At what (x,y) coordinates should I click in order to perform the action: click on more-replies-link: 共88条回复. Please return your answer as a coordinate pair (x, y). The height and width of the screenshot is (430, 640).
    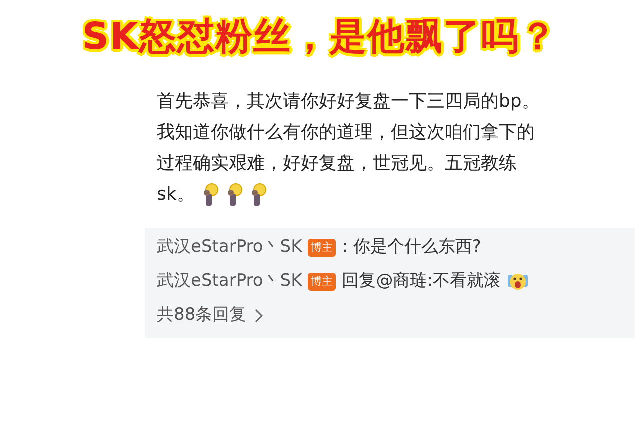
    Looking at the image, I should click on (202, 316).